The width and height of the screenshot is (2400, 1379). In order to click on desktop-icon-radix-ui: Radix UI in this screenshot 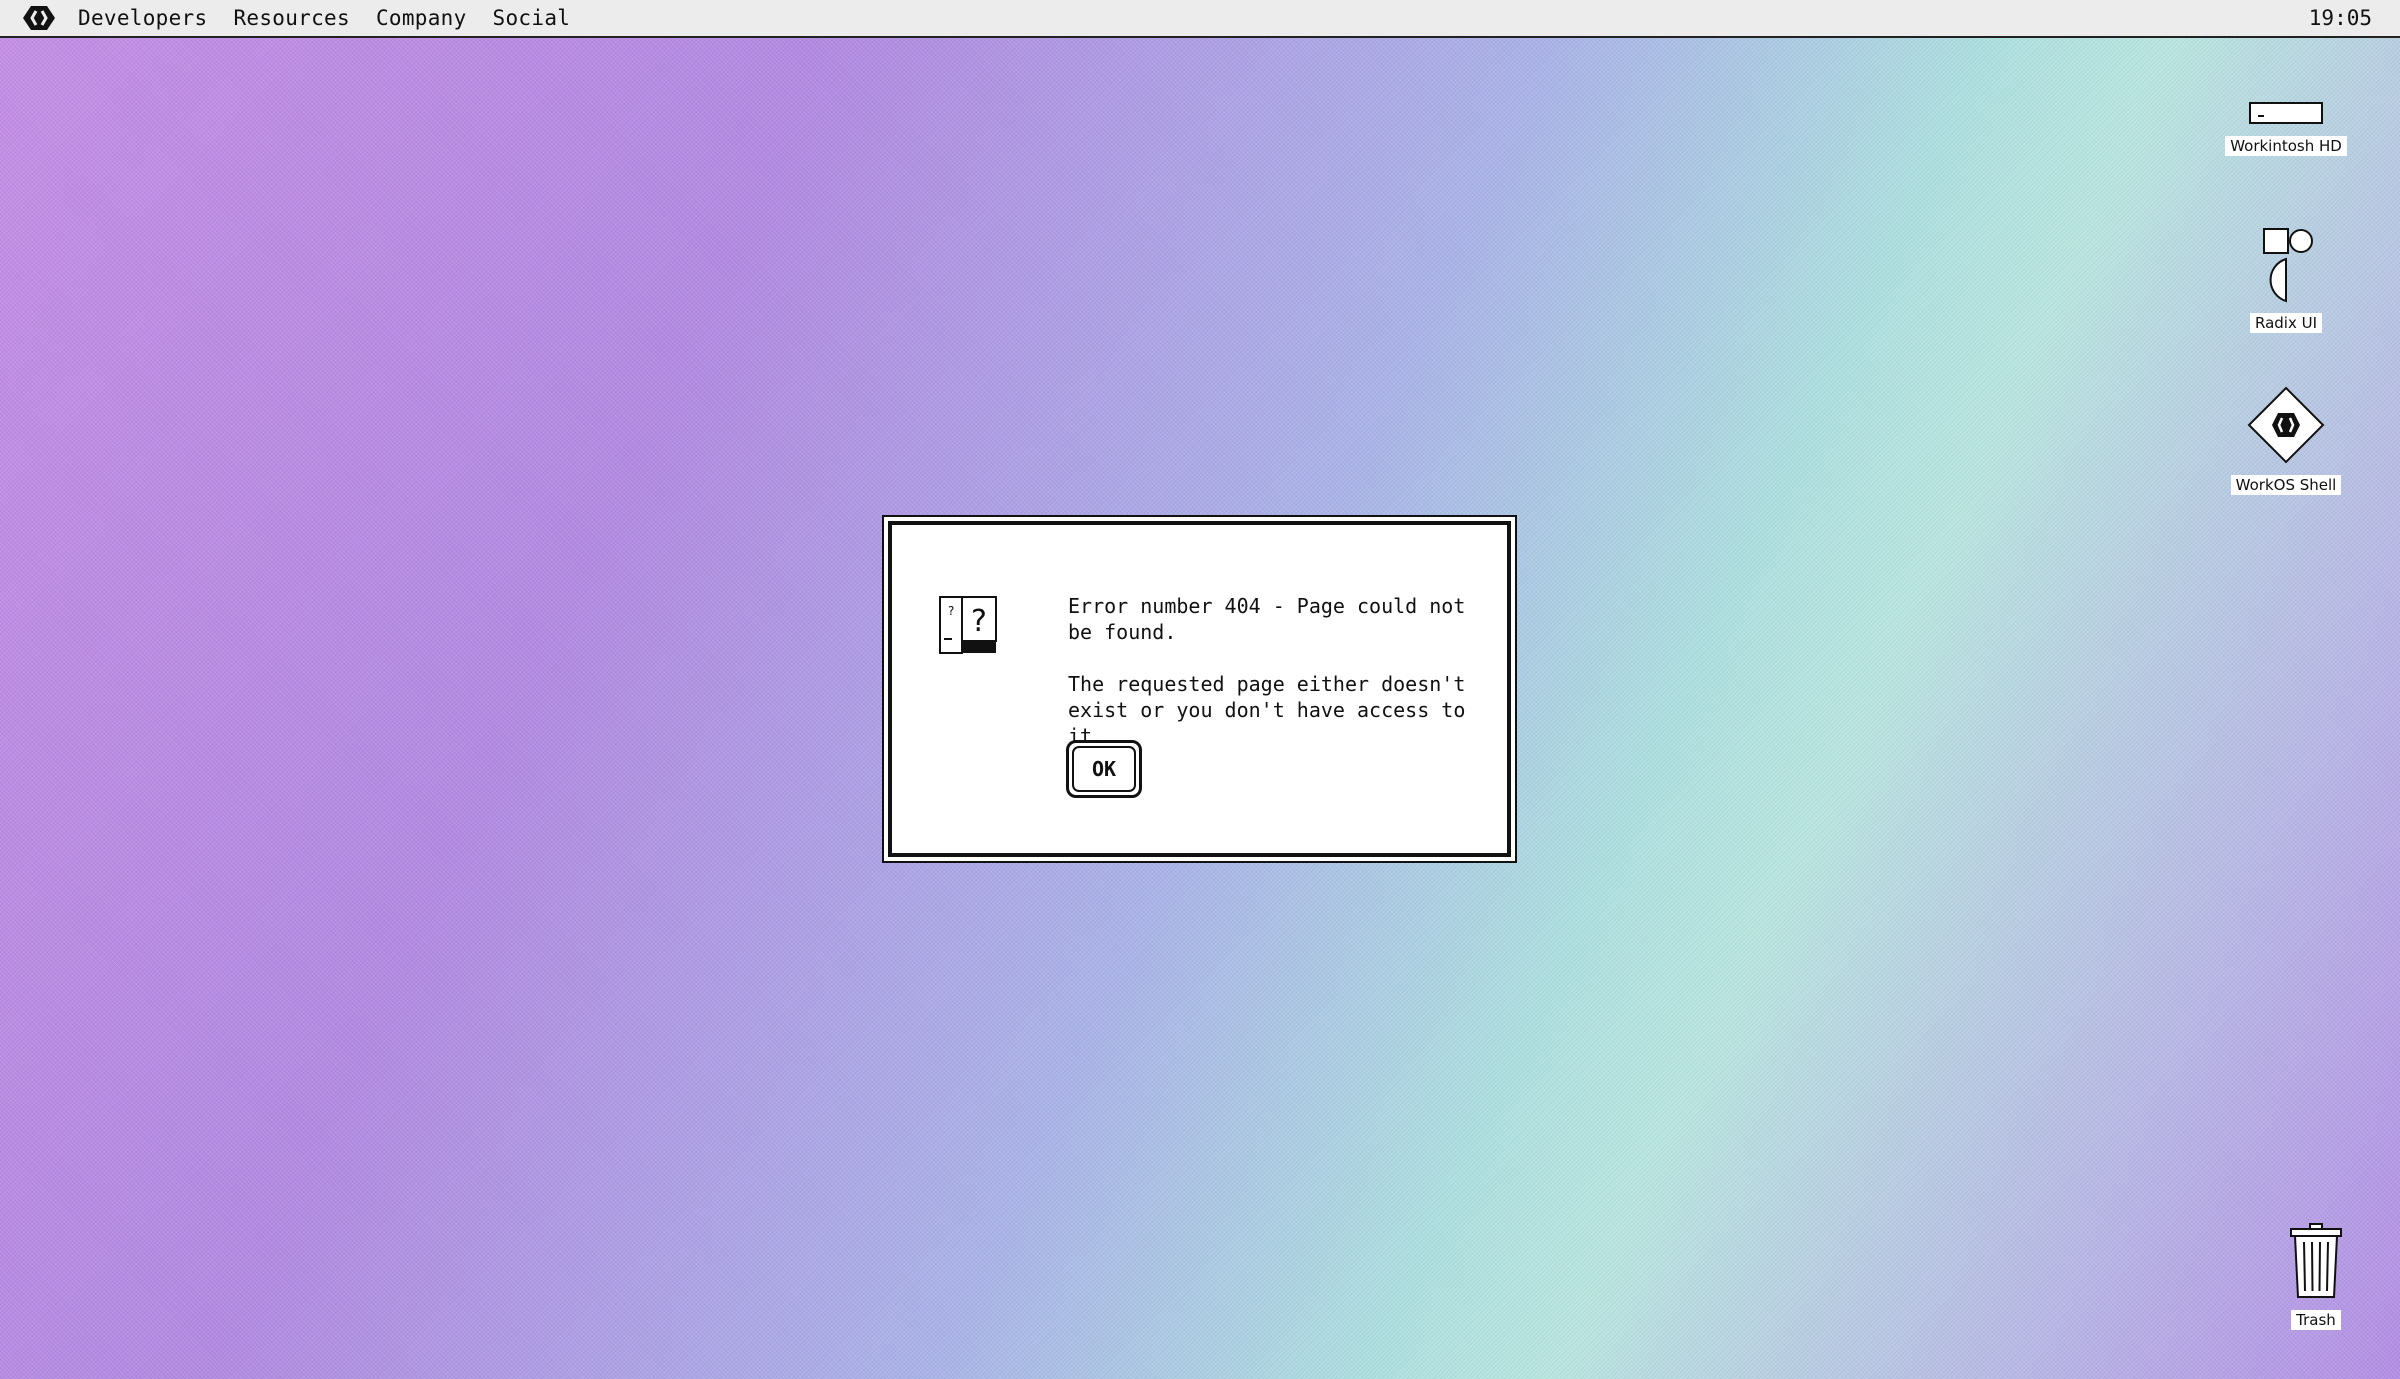, I will do `click(2286, 279)`.